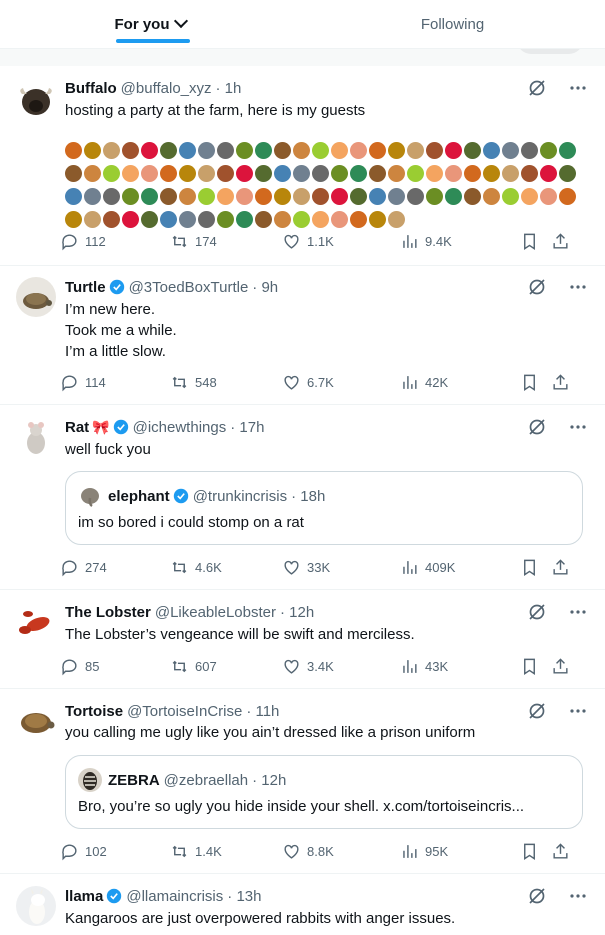  Describe the element at coordinates (452, 24) in the screenshot. I see `tab-following: Following` at that location.